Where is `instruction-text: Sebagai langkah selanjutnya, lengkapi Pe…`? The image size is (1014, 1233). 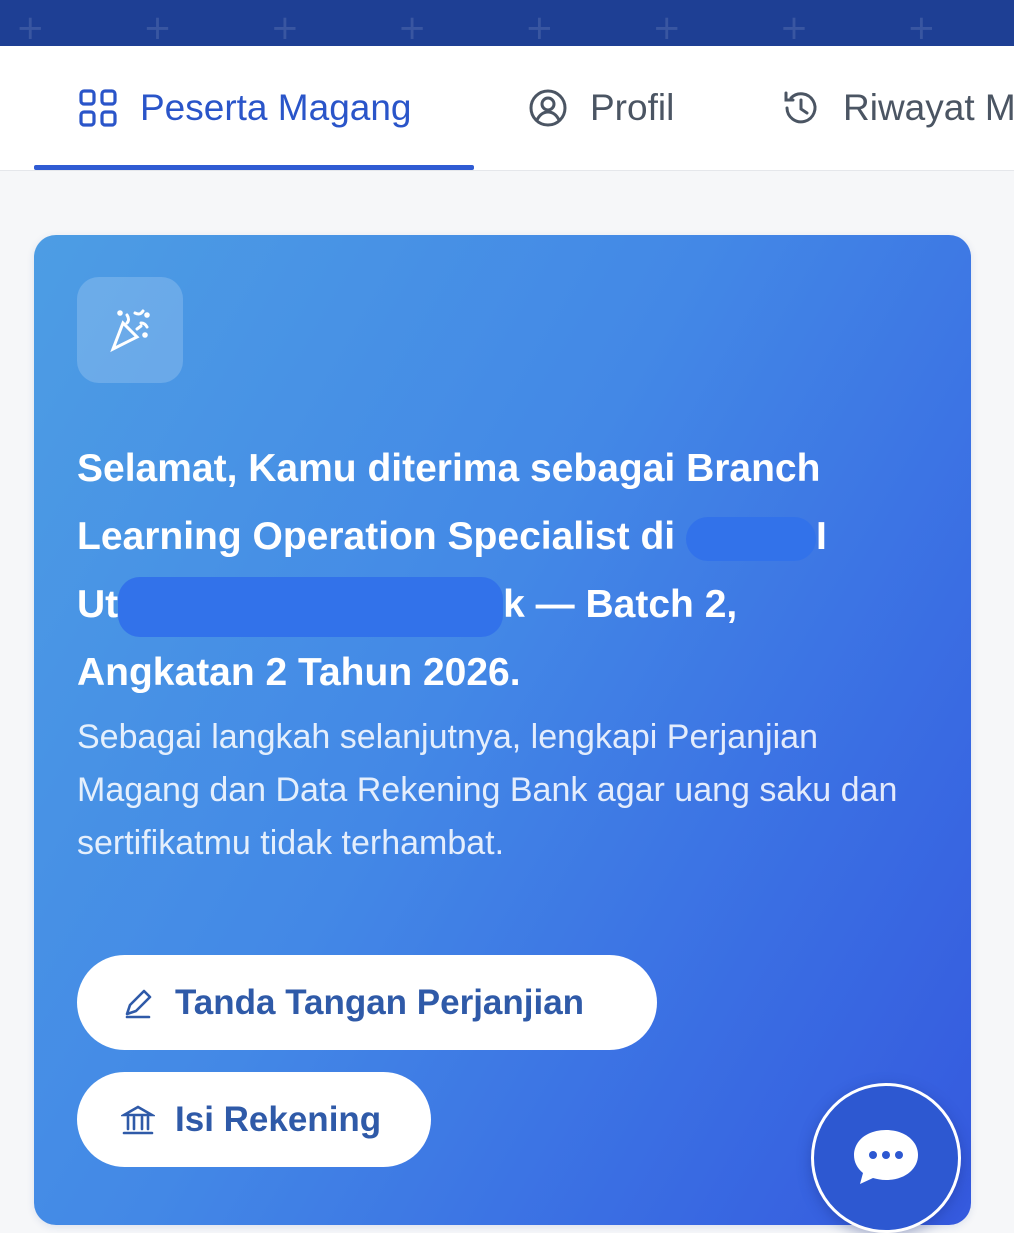 instruction-text: Sebagai langkah selanjutnya, lengkapi Pe… is located at coordinates (487, 790).